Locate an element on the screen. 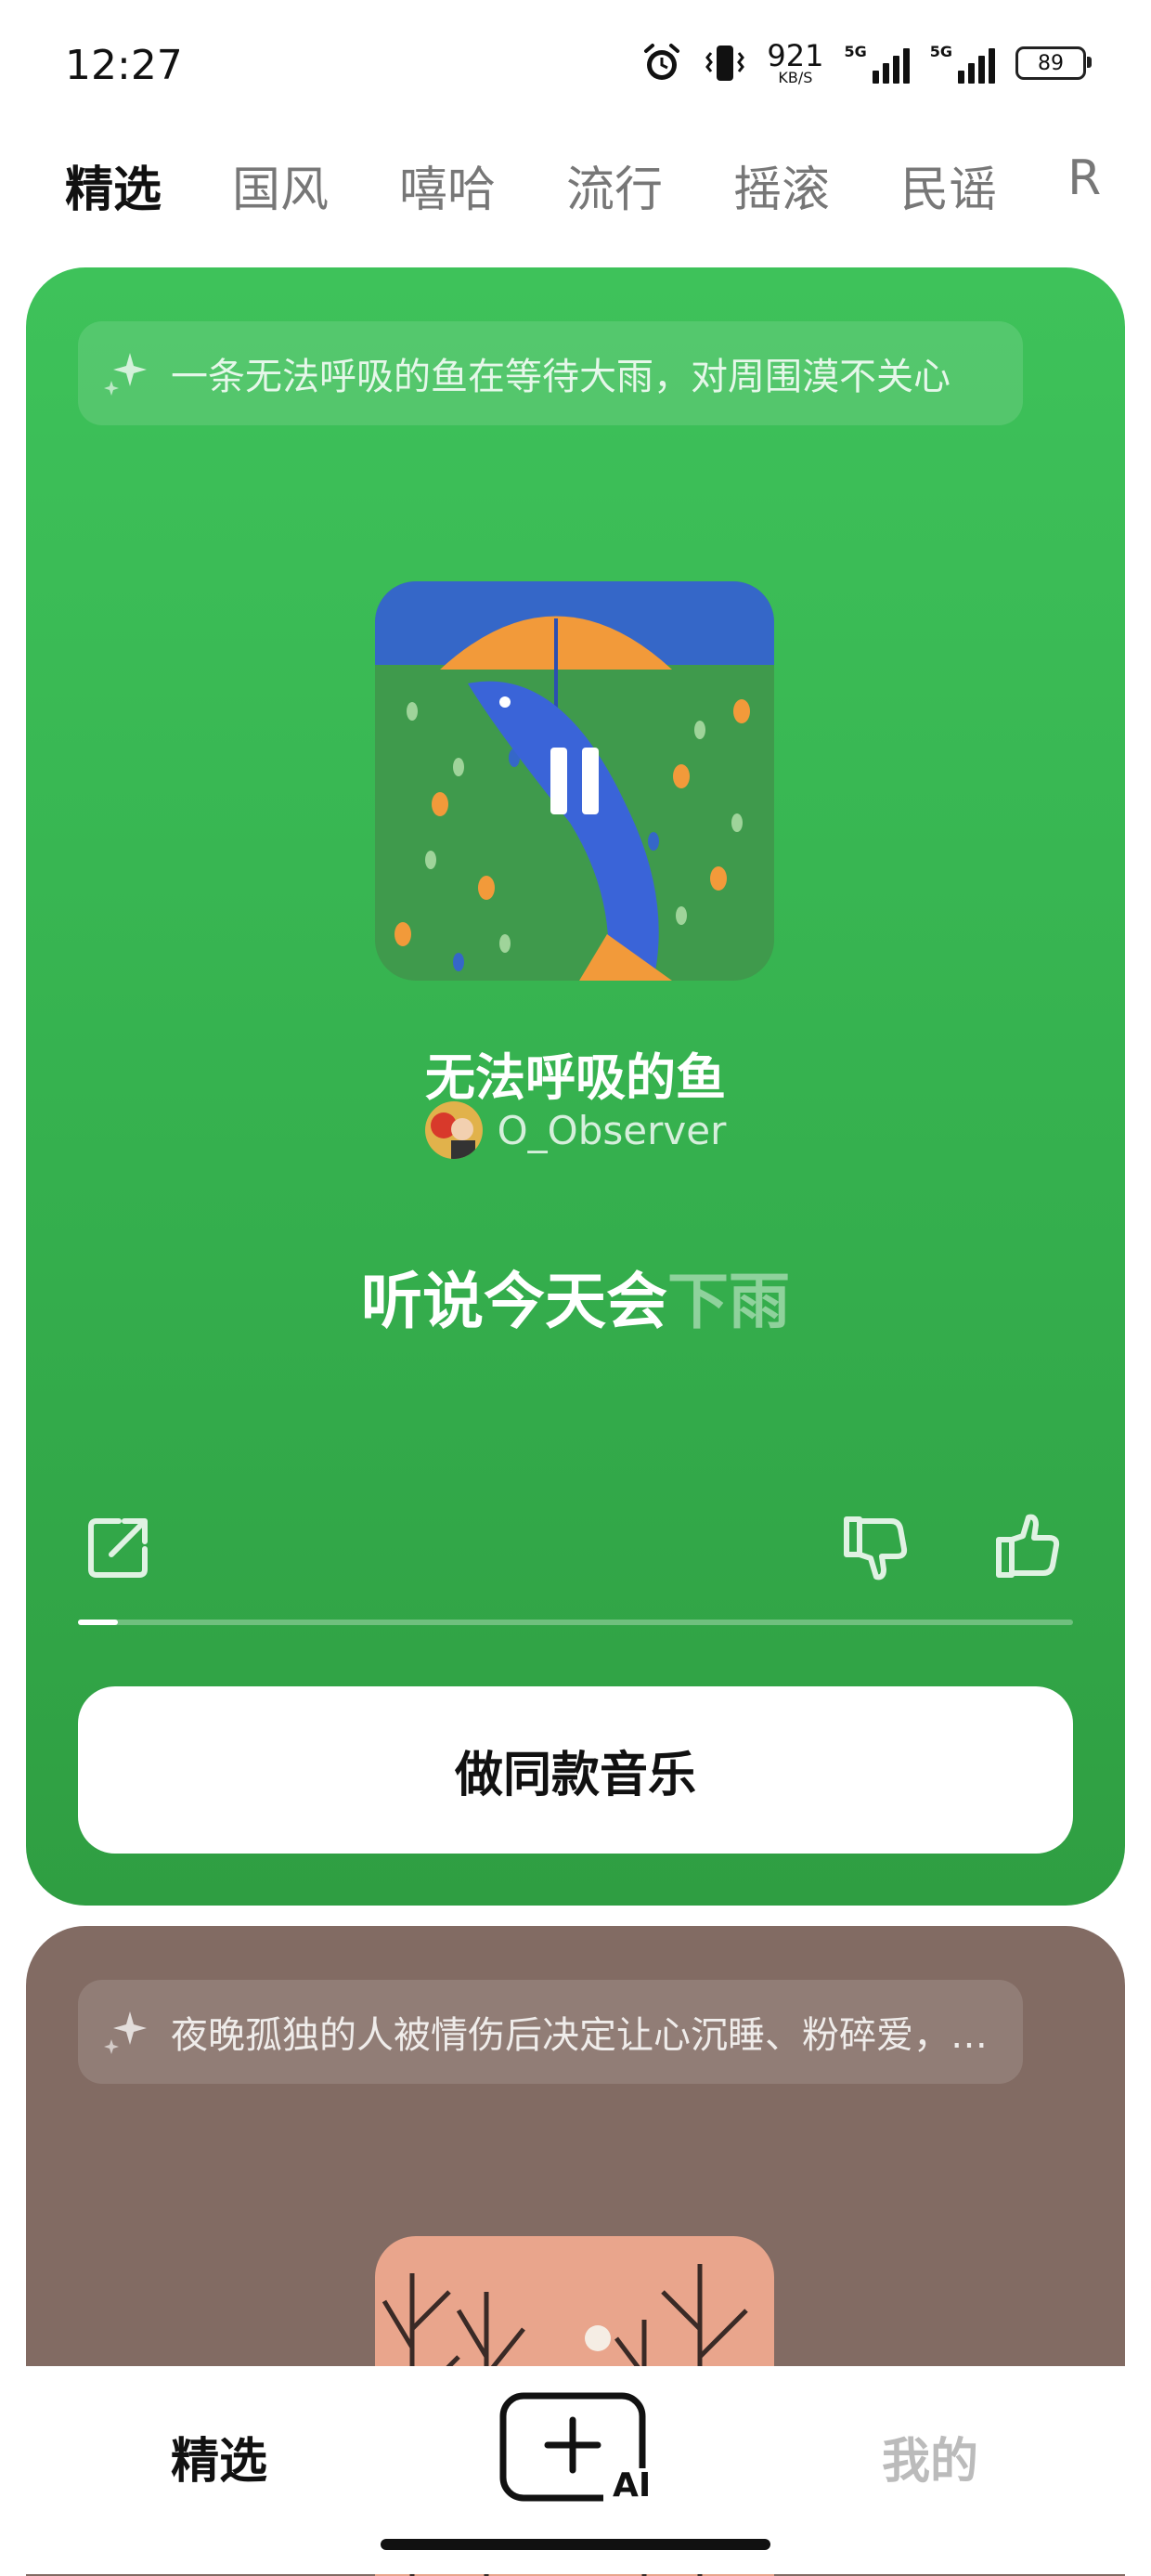 The width and height of the screenshot is (1151, 2576). home-indicator is located at coordinates (575, 2544).